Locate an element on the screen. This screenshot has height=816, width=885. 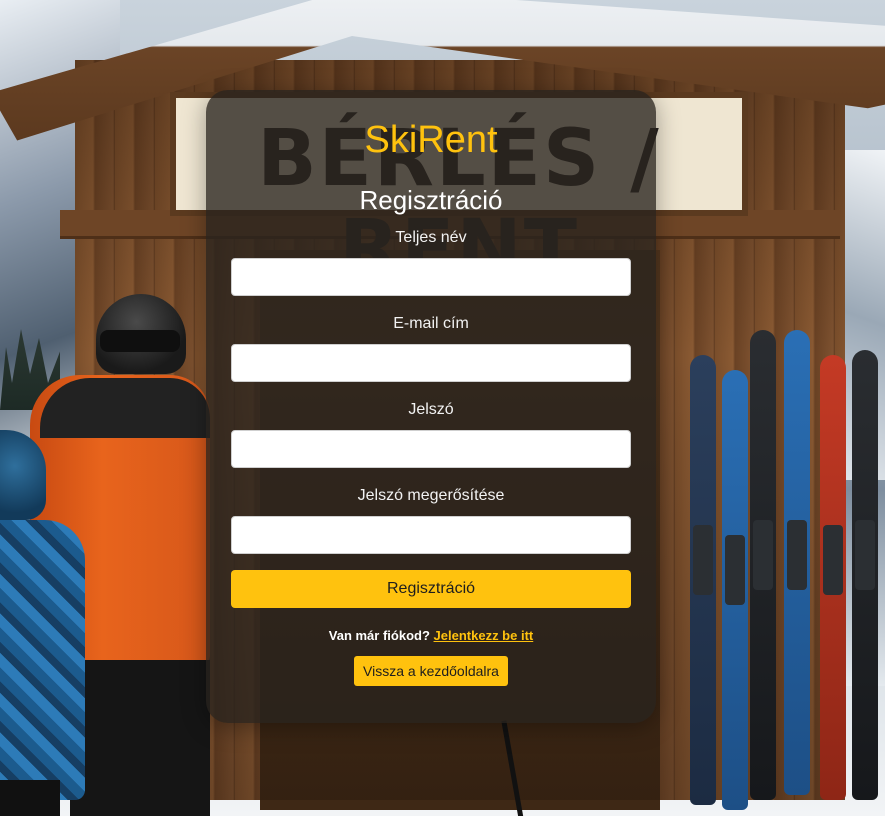
email-field-group: E-mail cím is located at coordinates (431, 348).